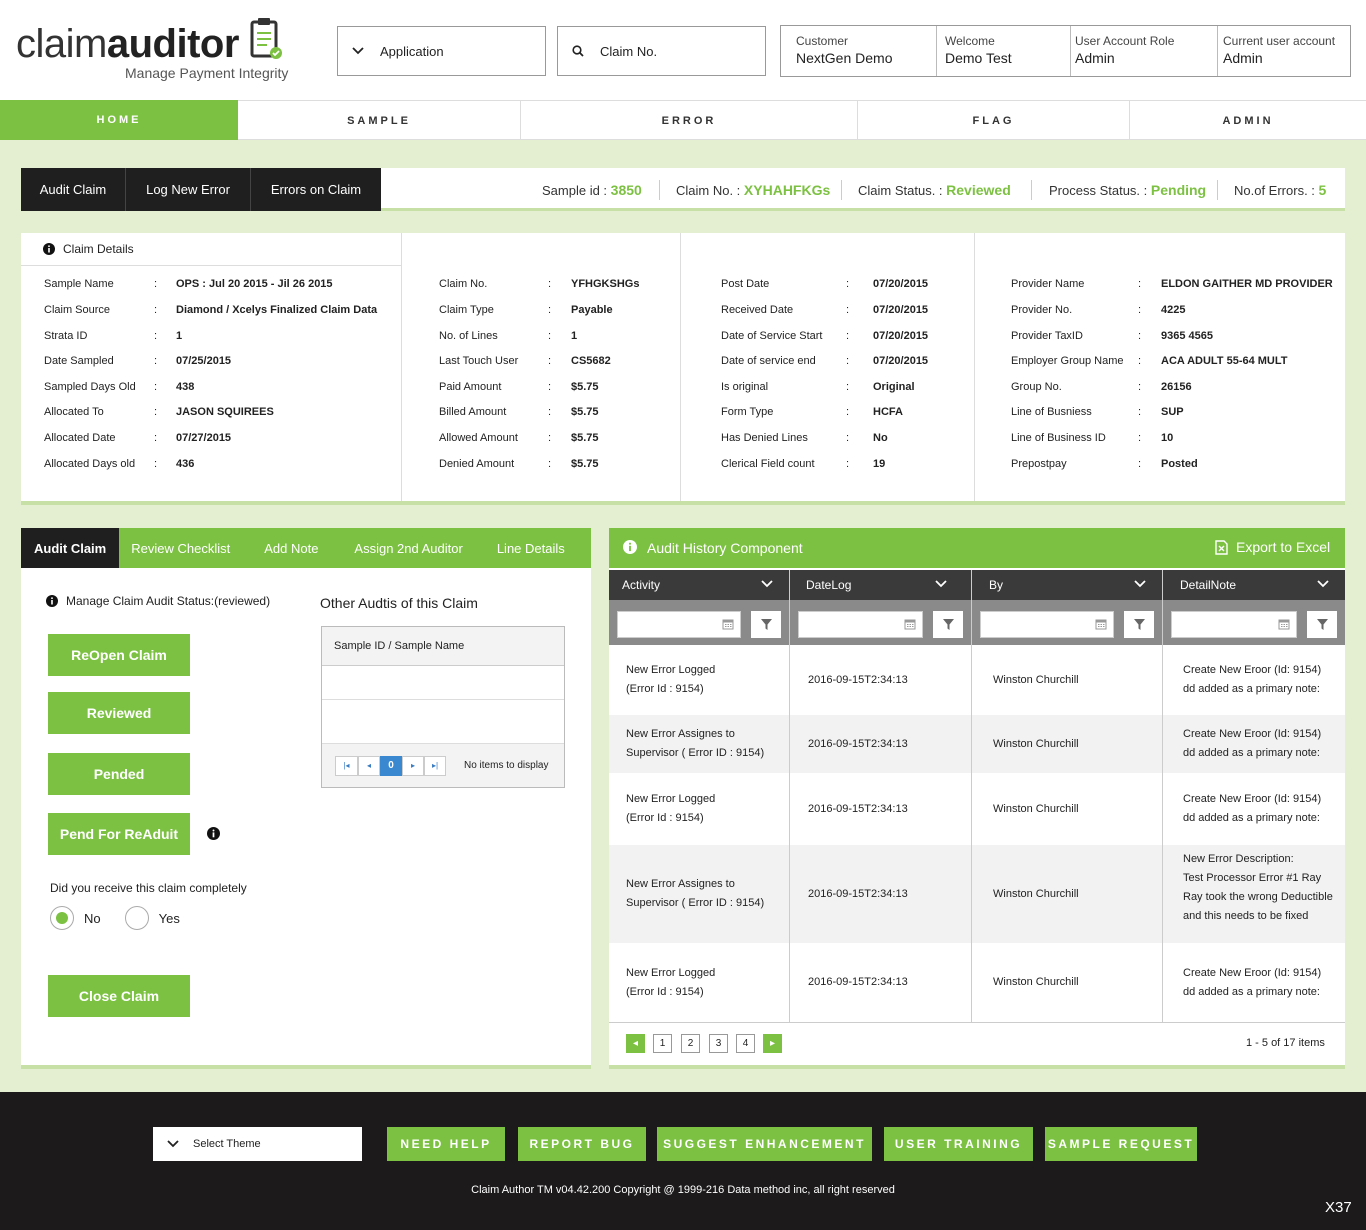 The width and height of the screenshot is (1366, 1230). I want to click on detail-value: HCFA, so click(888, 412).